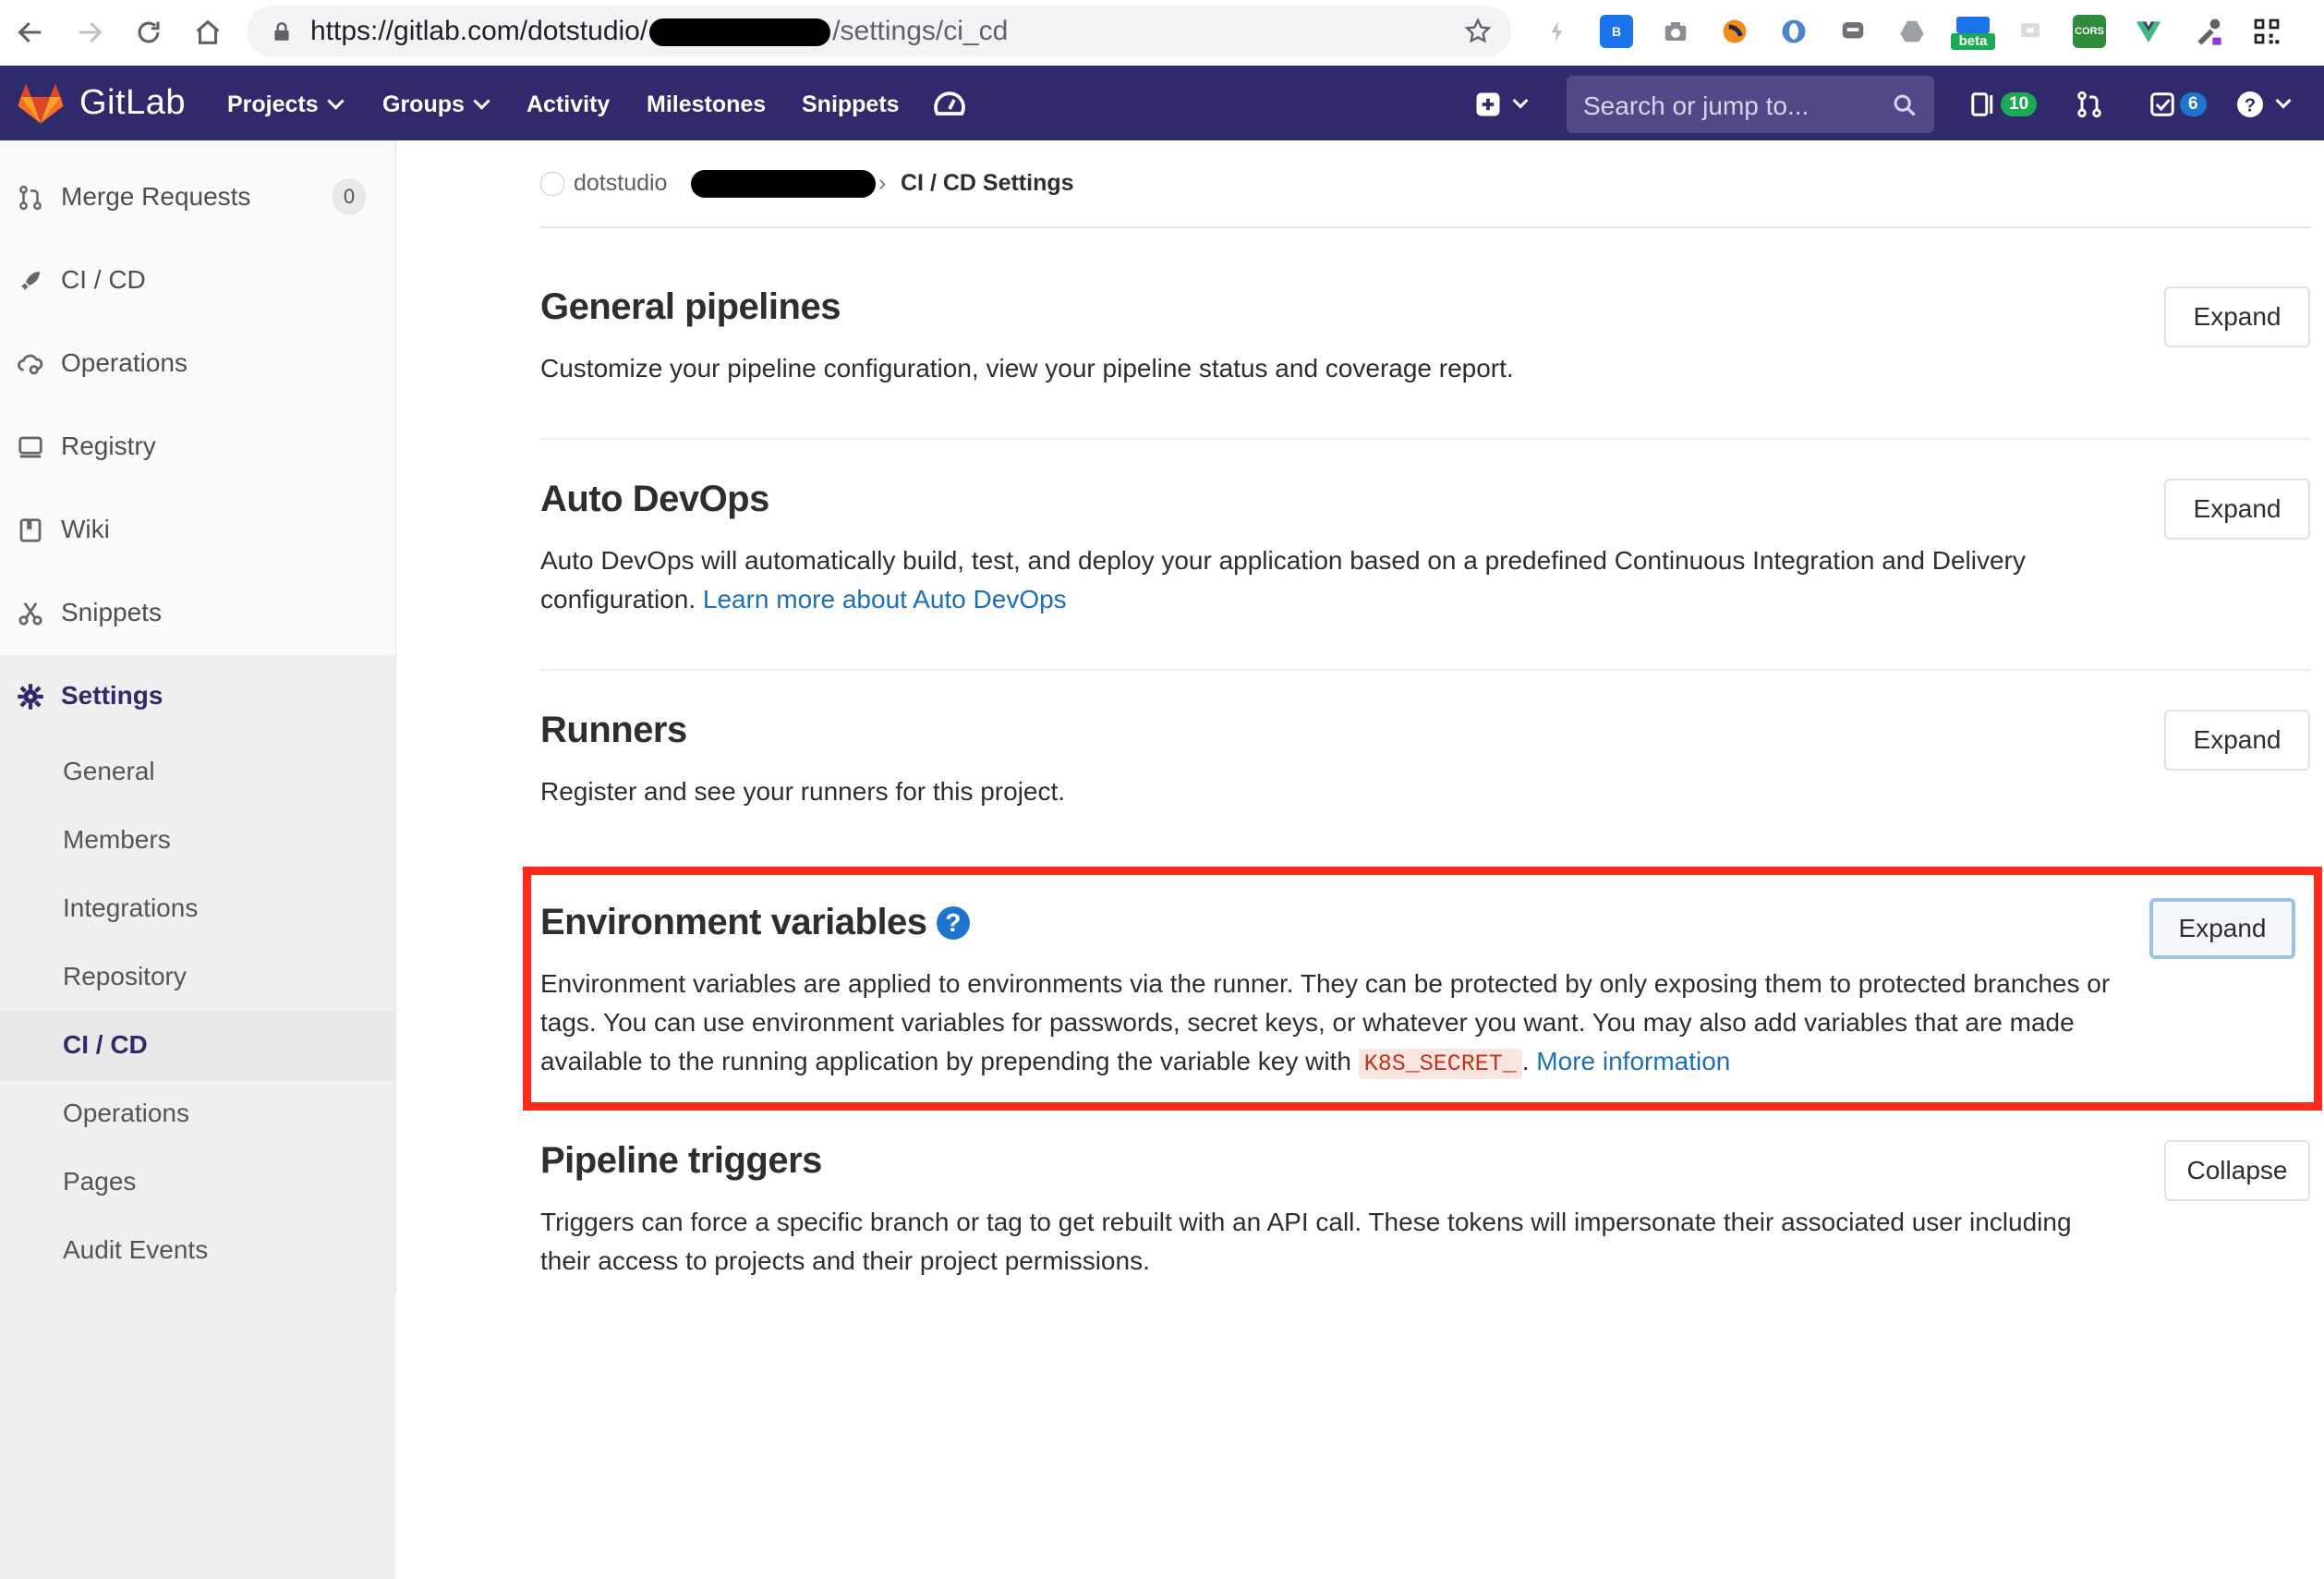  What do you see at coordinates (111, 612) in the screenshot?
I see `sidebar-item-label: Snippets` at bounding box center [111, 612].